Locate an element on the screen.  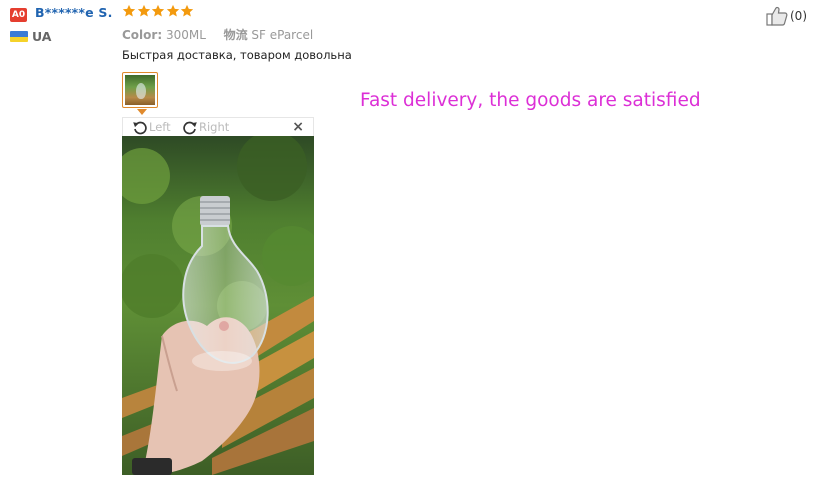
shipping-label: 物流 is located at coordinates (235, 35).